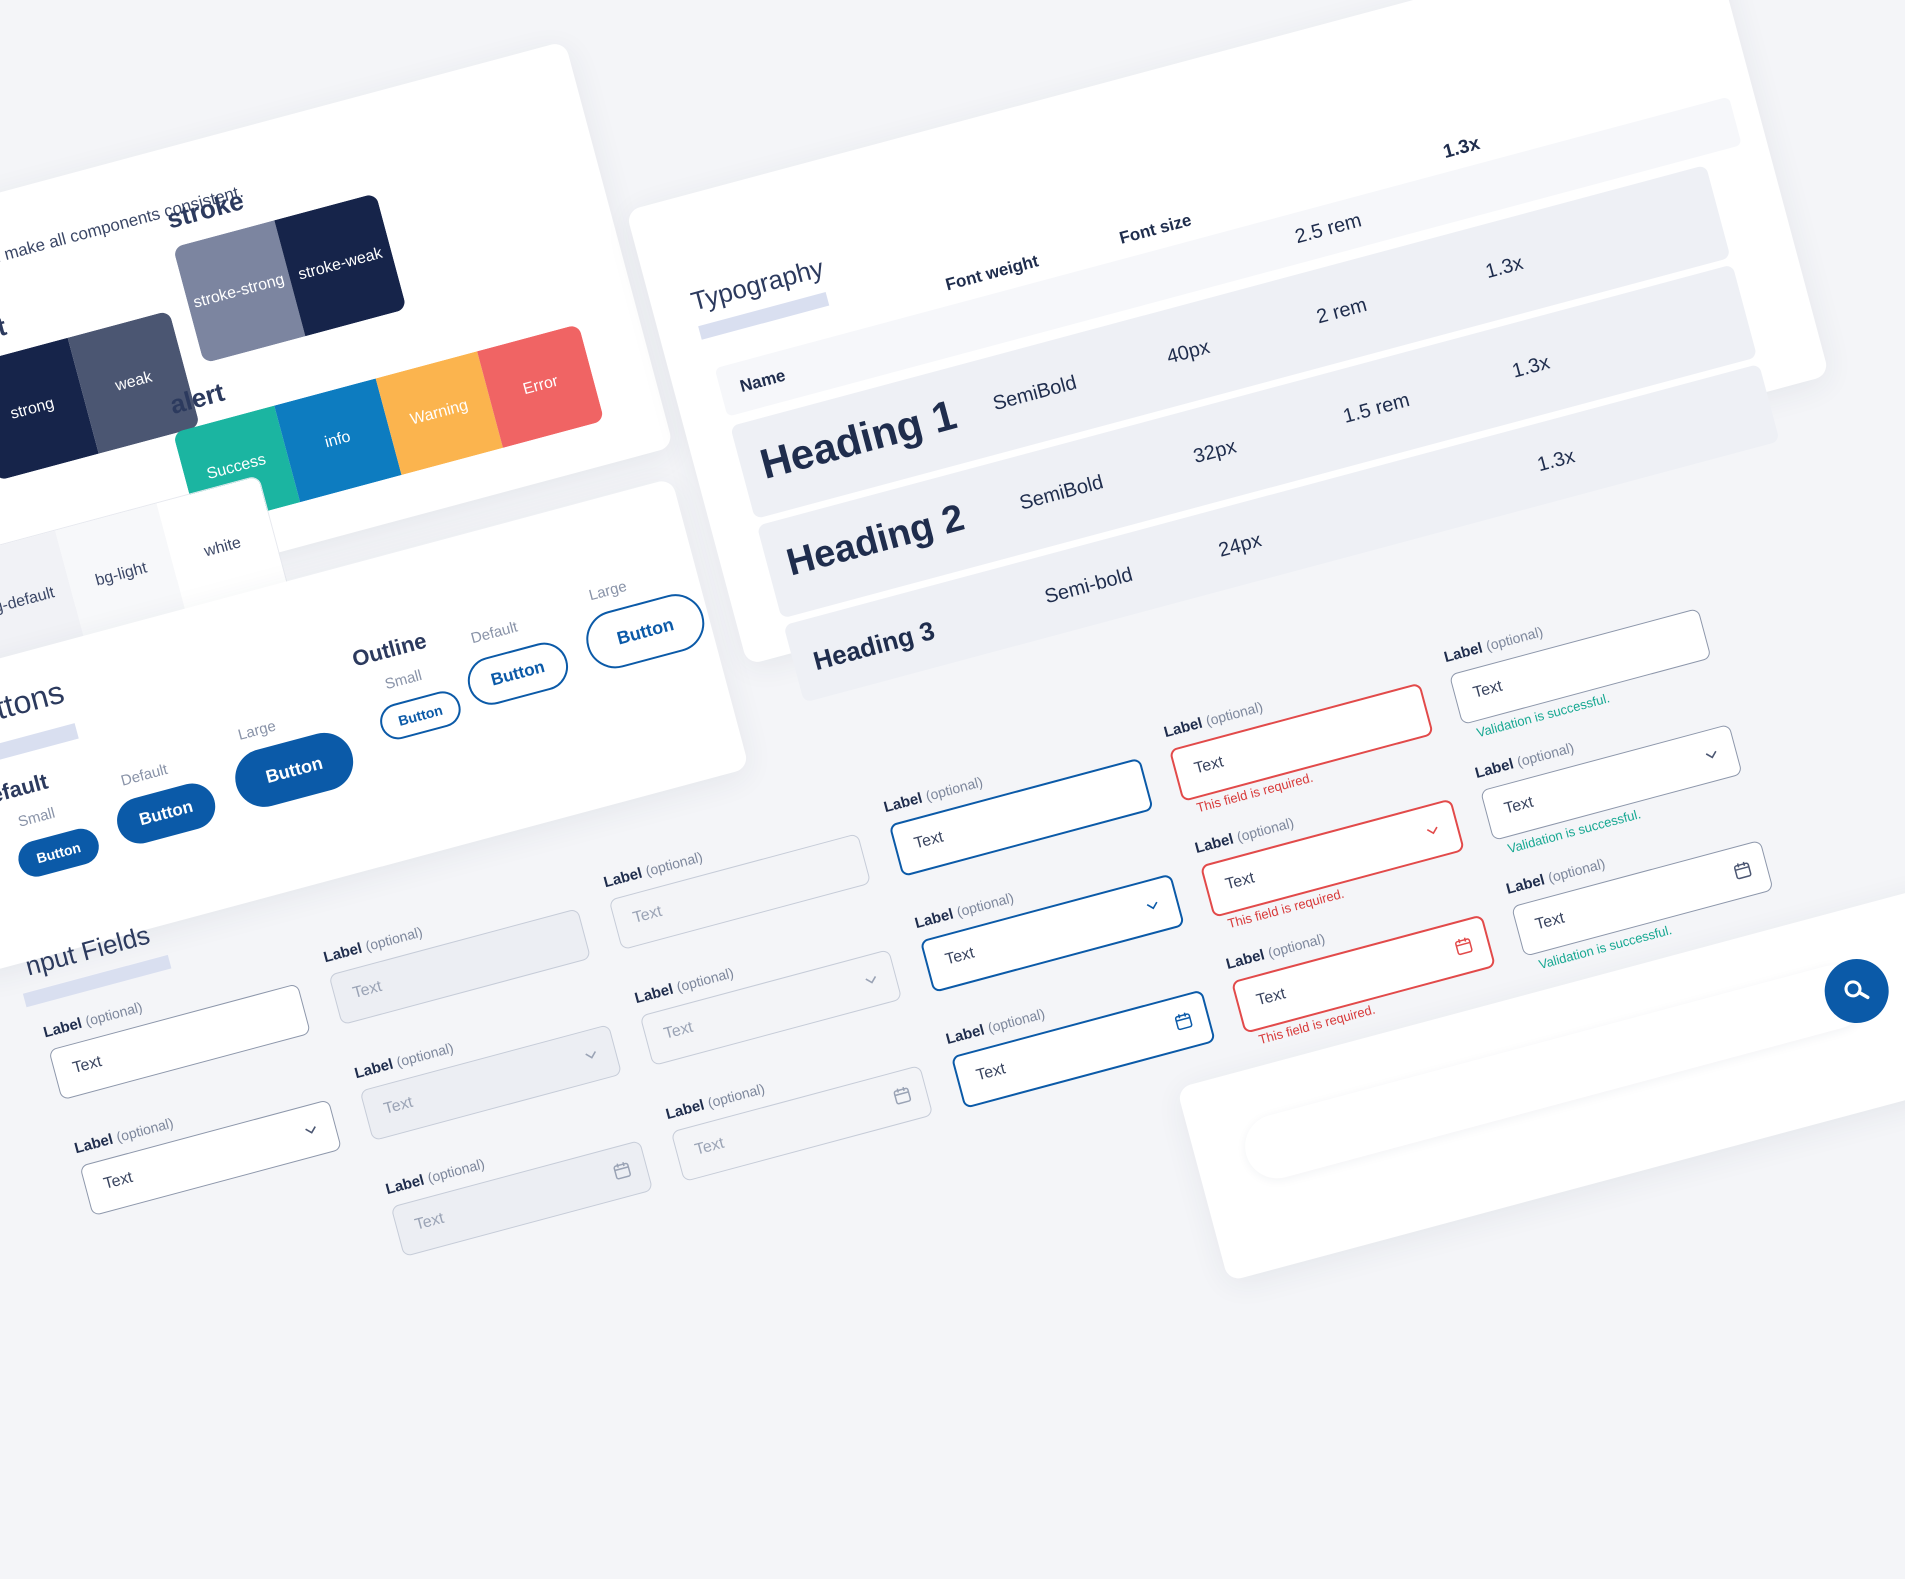  Describe the element at coordinates (1504, 268) in the screenshot. I see `typo-h1-lh: 1.3x` at that location.